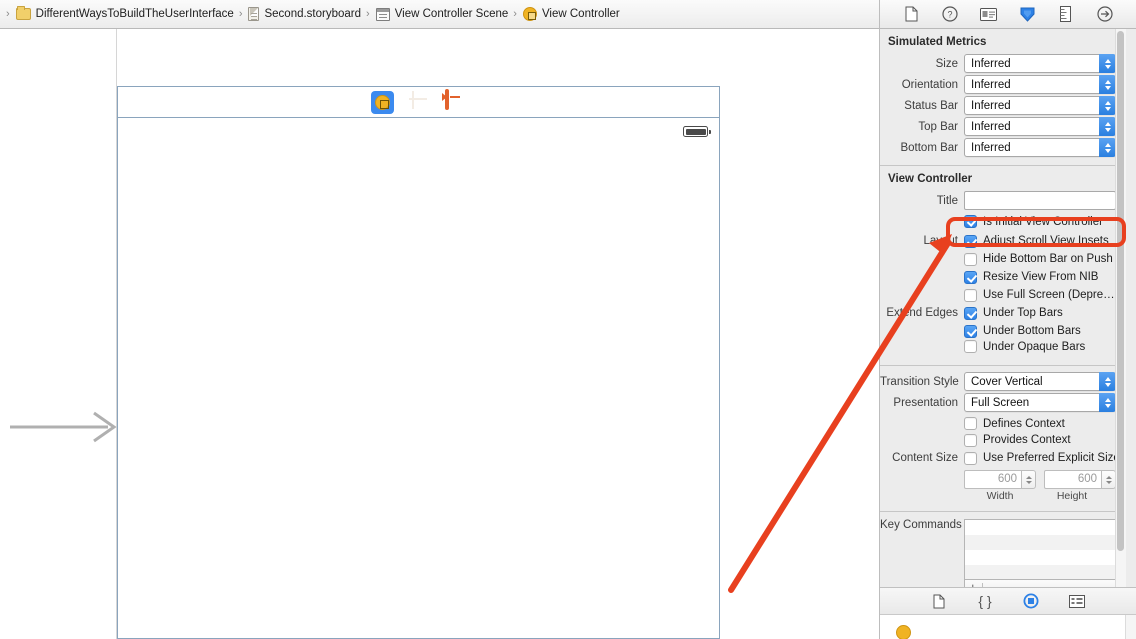 Image resolution: width=1136 pixels, height=639 pixels. I want to click on row-extend-edges-0: Extend Edges Under Top Bars, so click(1003, 313).